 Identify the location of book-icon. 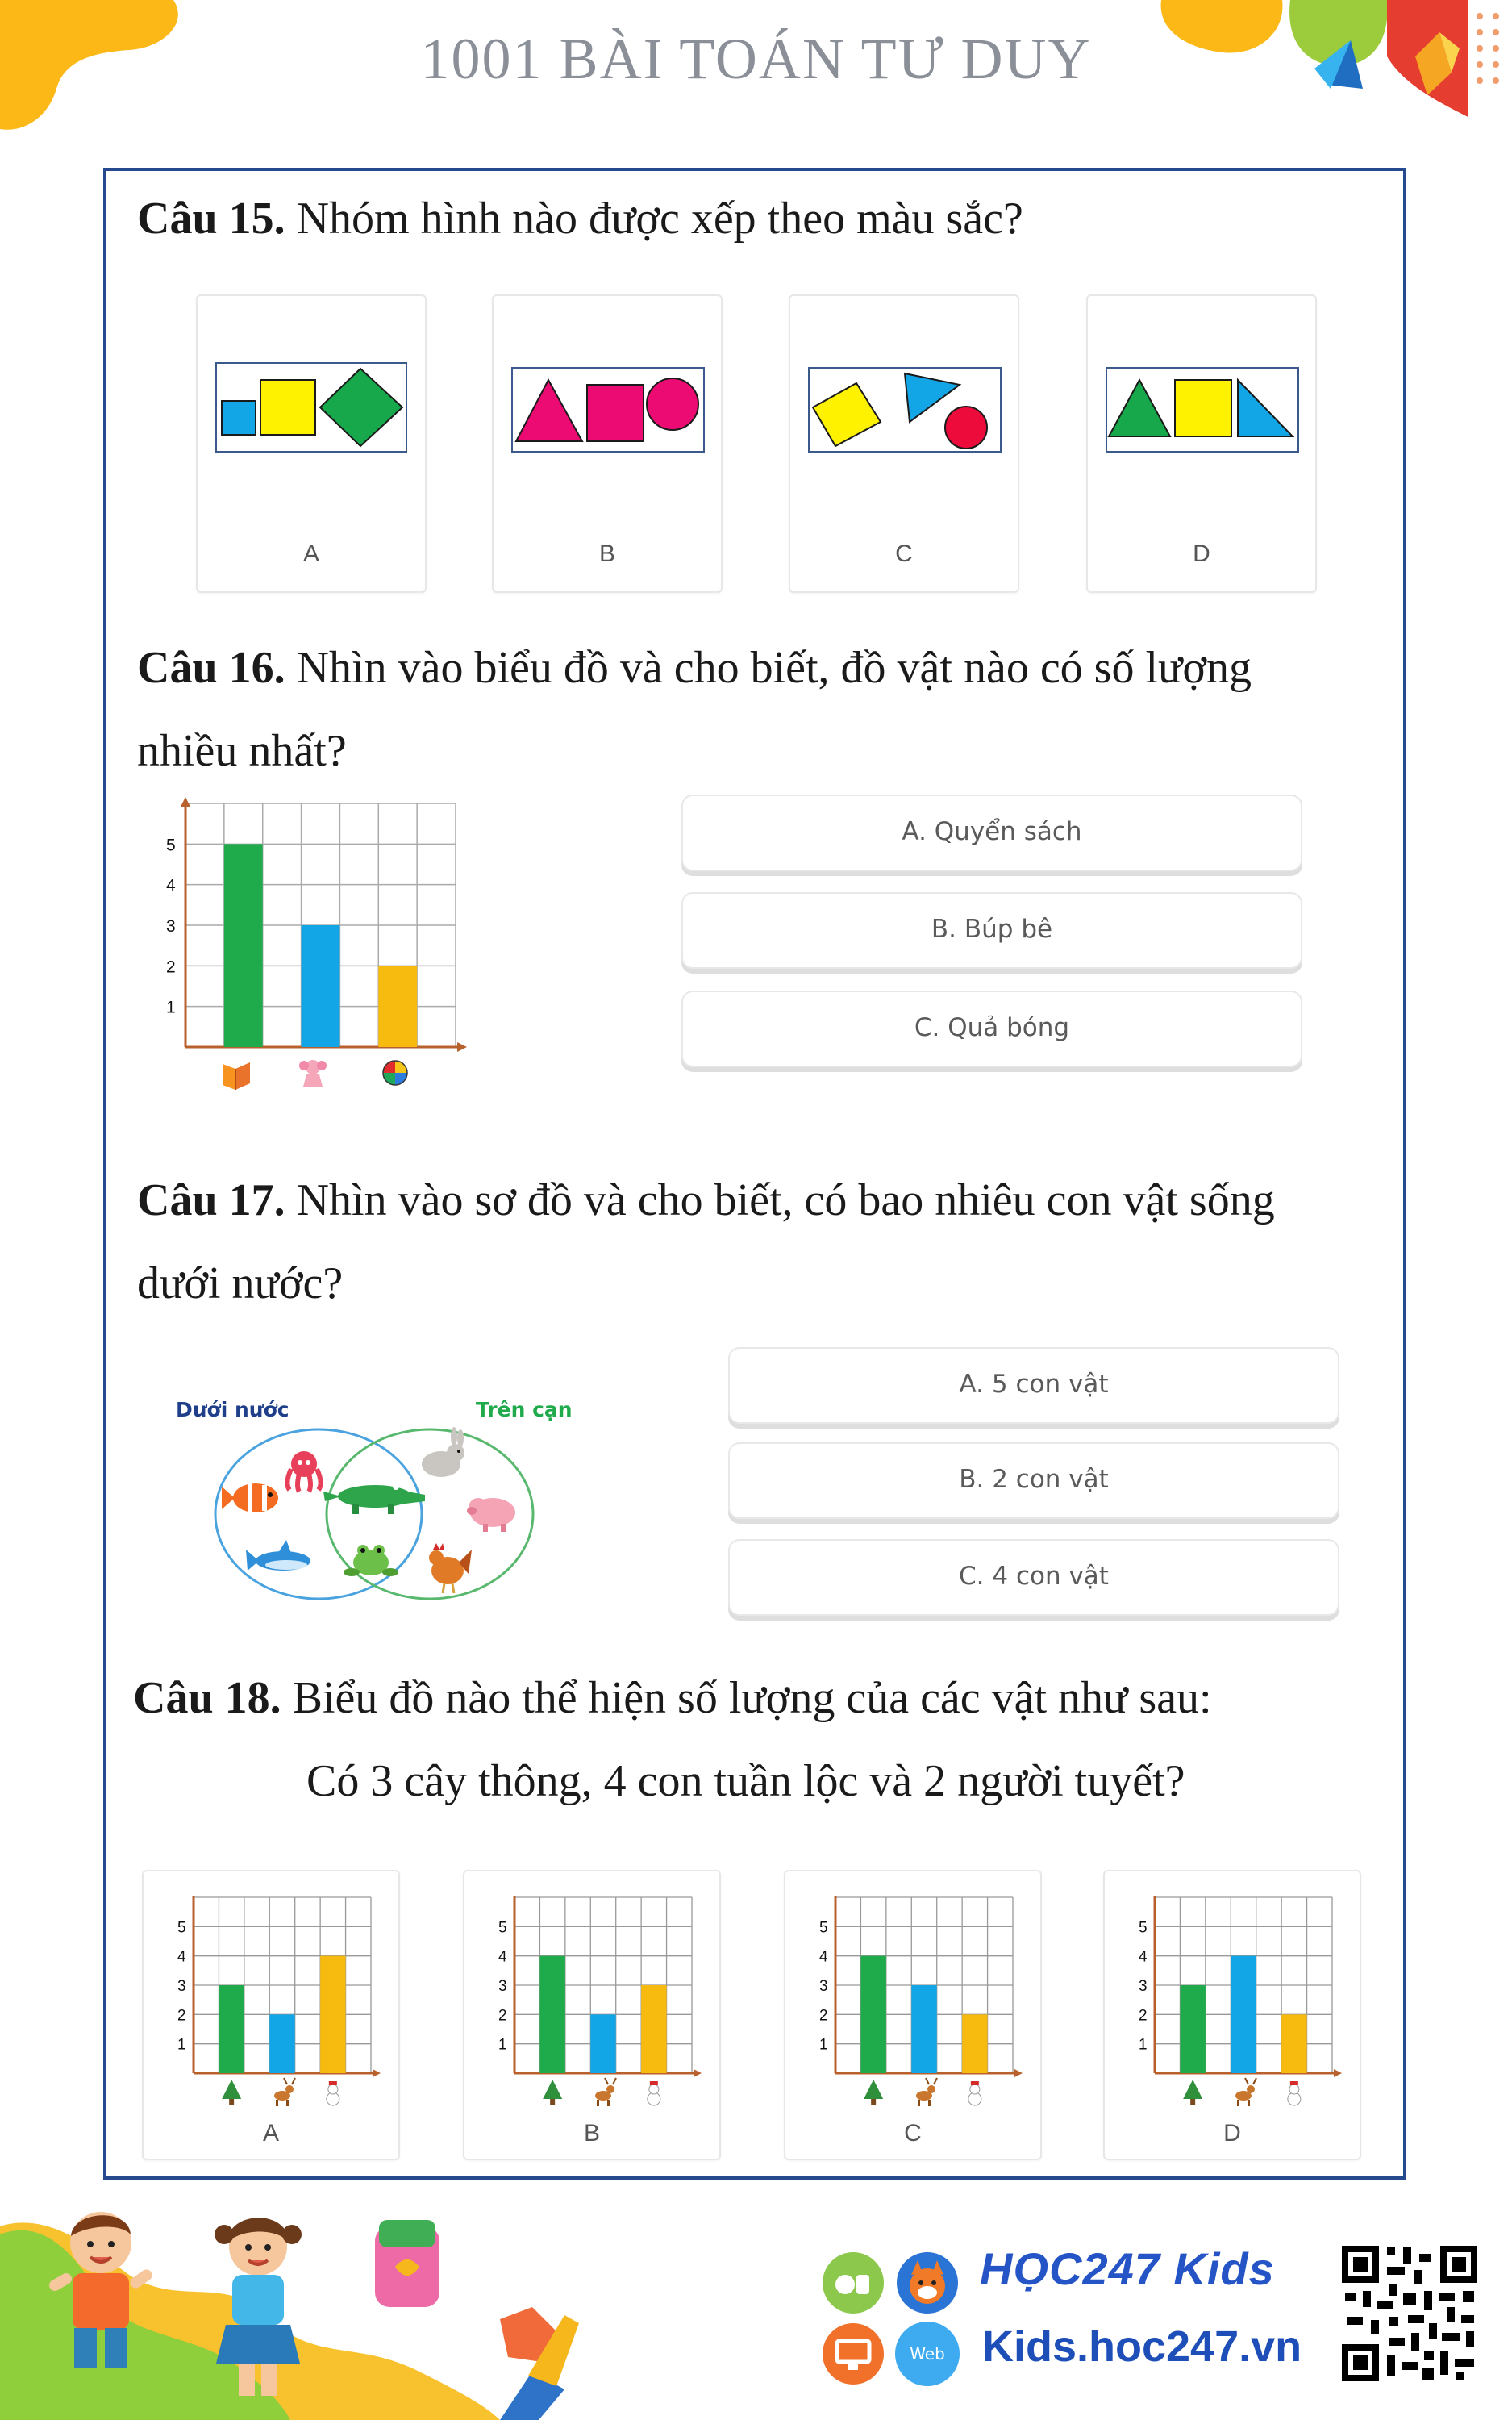
(237, 1076).